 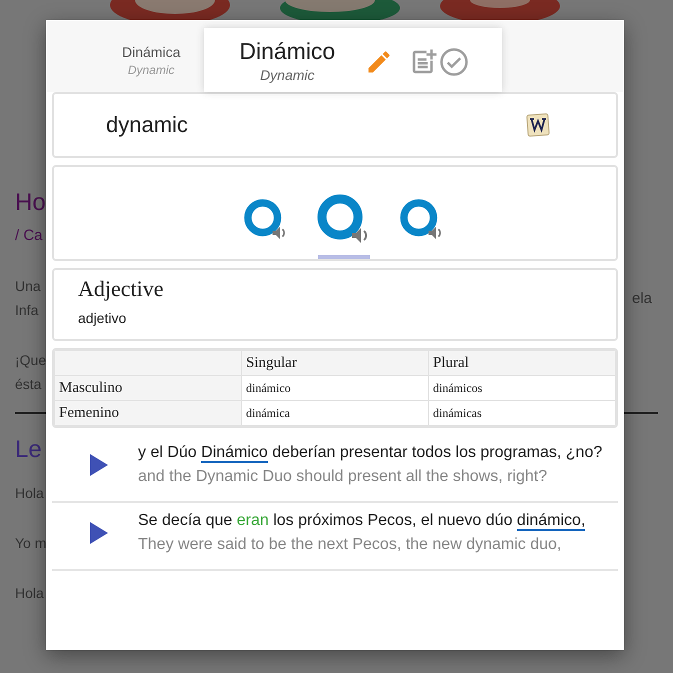 I want to click on example-sentence: Se decía que eran los próximos Pecos, el nuevo dúo dinámico,, so click(x=362, y=522).